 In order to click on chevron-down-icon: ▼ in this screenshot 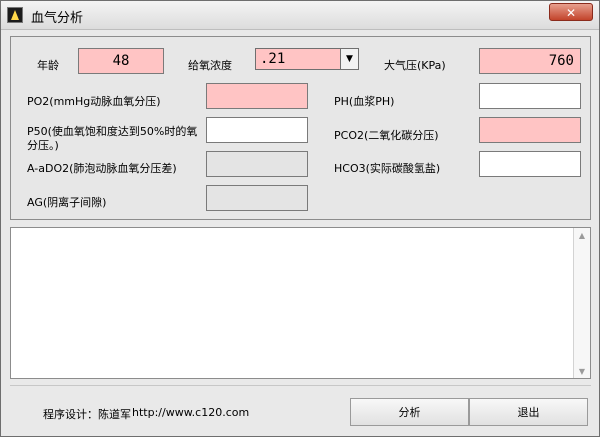, I will do `click(349, 59)`.